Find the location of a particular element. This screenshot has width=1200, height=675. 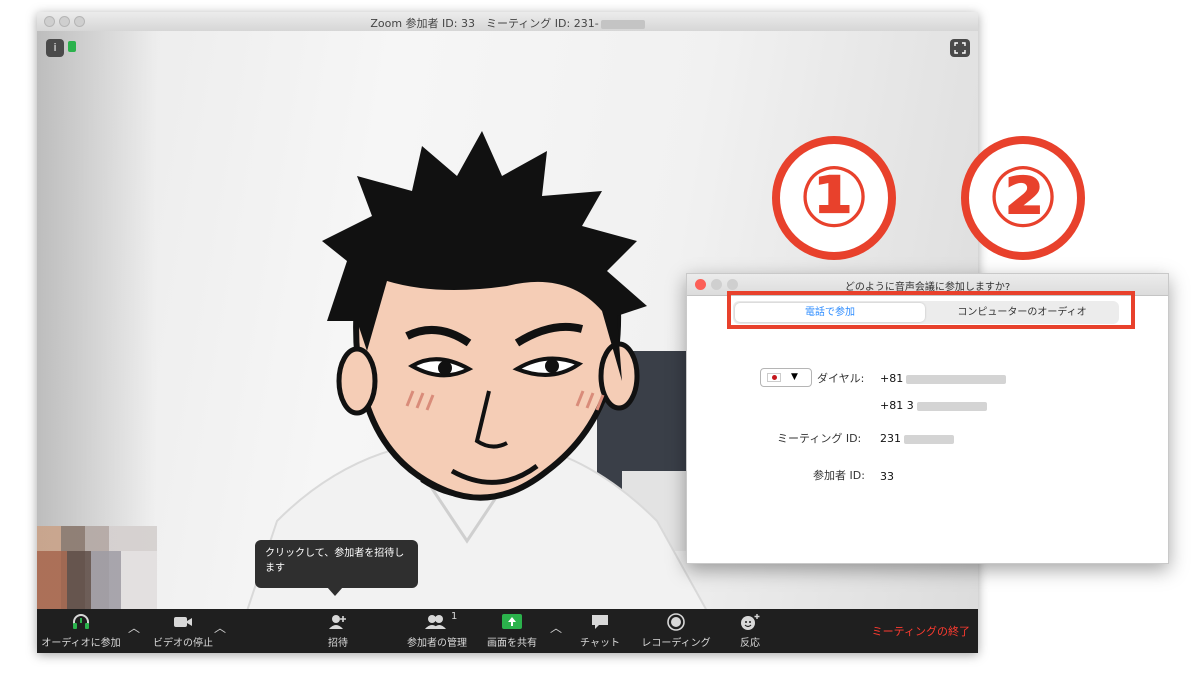

video-options-caret: ︿ is located at coordinates (220, 627).